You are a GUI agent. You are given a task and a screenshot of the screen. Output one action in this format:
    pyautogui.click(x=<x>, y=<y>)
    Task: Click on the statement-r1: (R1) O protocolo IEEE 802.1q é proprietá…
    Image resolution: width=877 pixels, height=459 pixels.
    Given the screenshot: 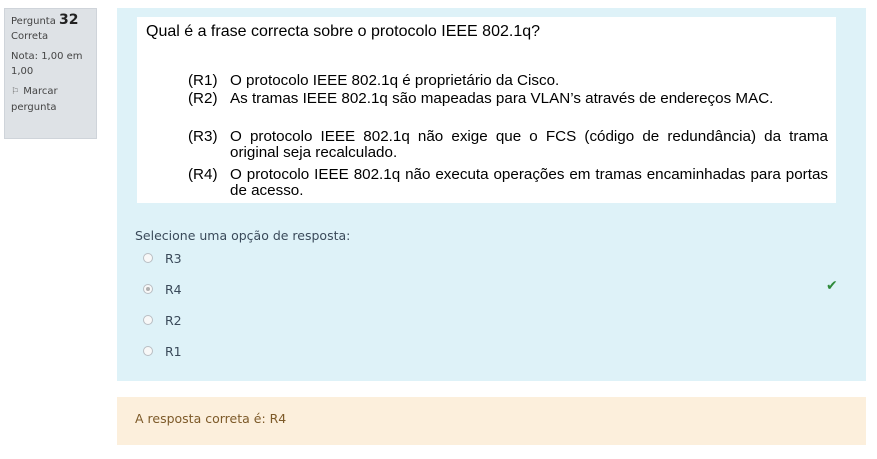 What is the action you would take?
    pyautogui.click(x=508, y=81)
    